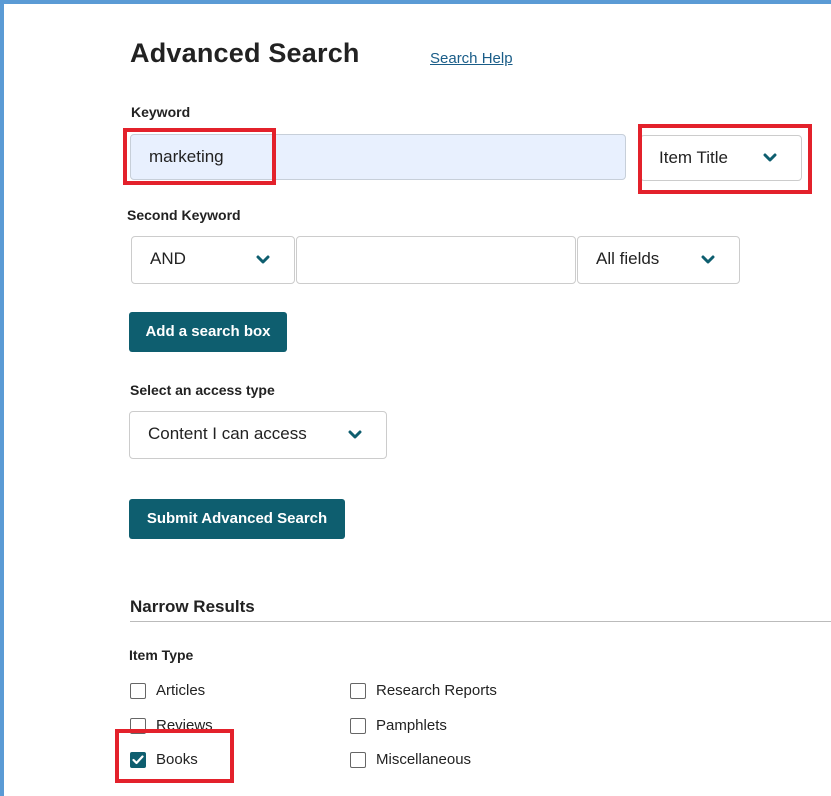  What do you see at coordinates (177, 759) in the screenshot?
I see `checkbox-label: Books` at bounding box center [177, 759].